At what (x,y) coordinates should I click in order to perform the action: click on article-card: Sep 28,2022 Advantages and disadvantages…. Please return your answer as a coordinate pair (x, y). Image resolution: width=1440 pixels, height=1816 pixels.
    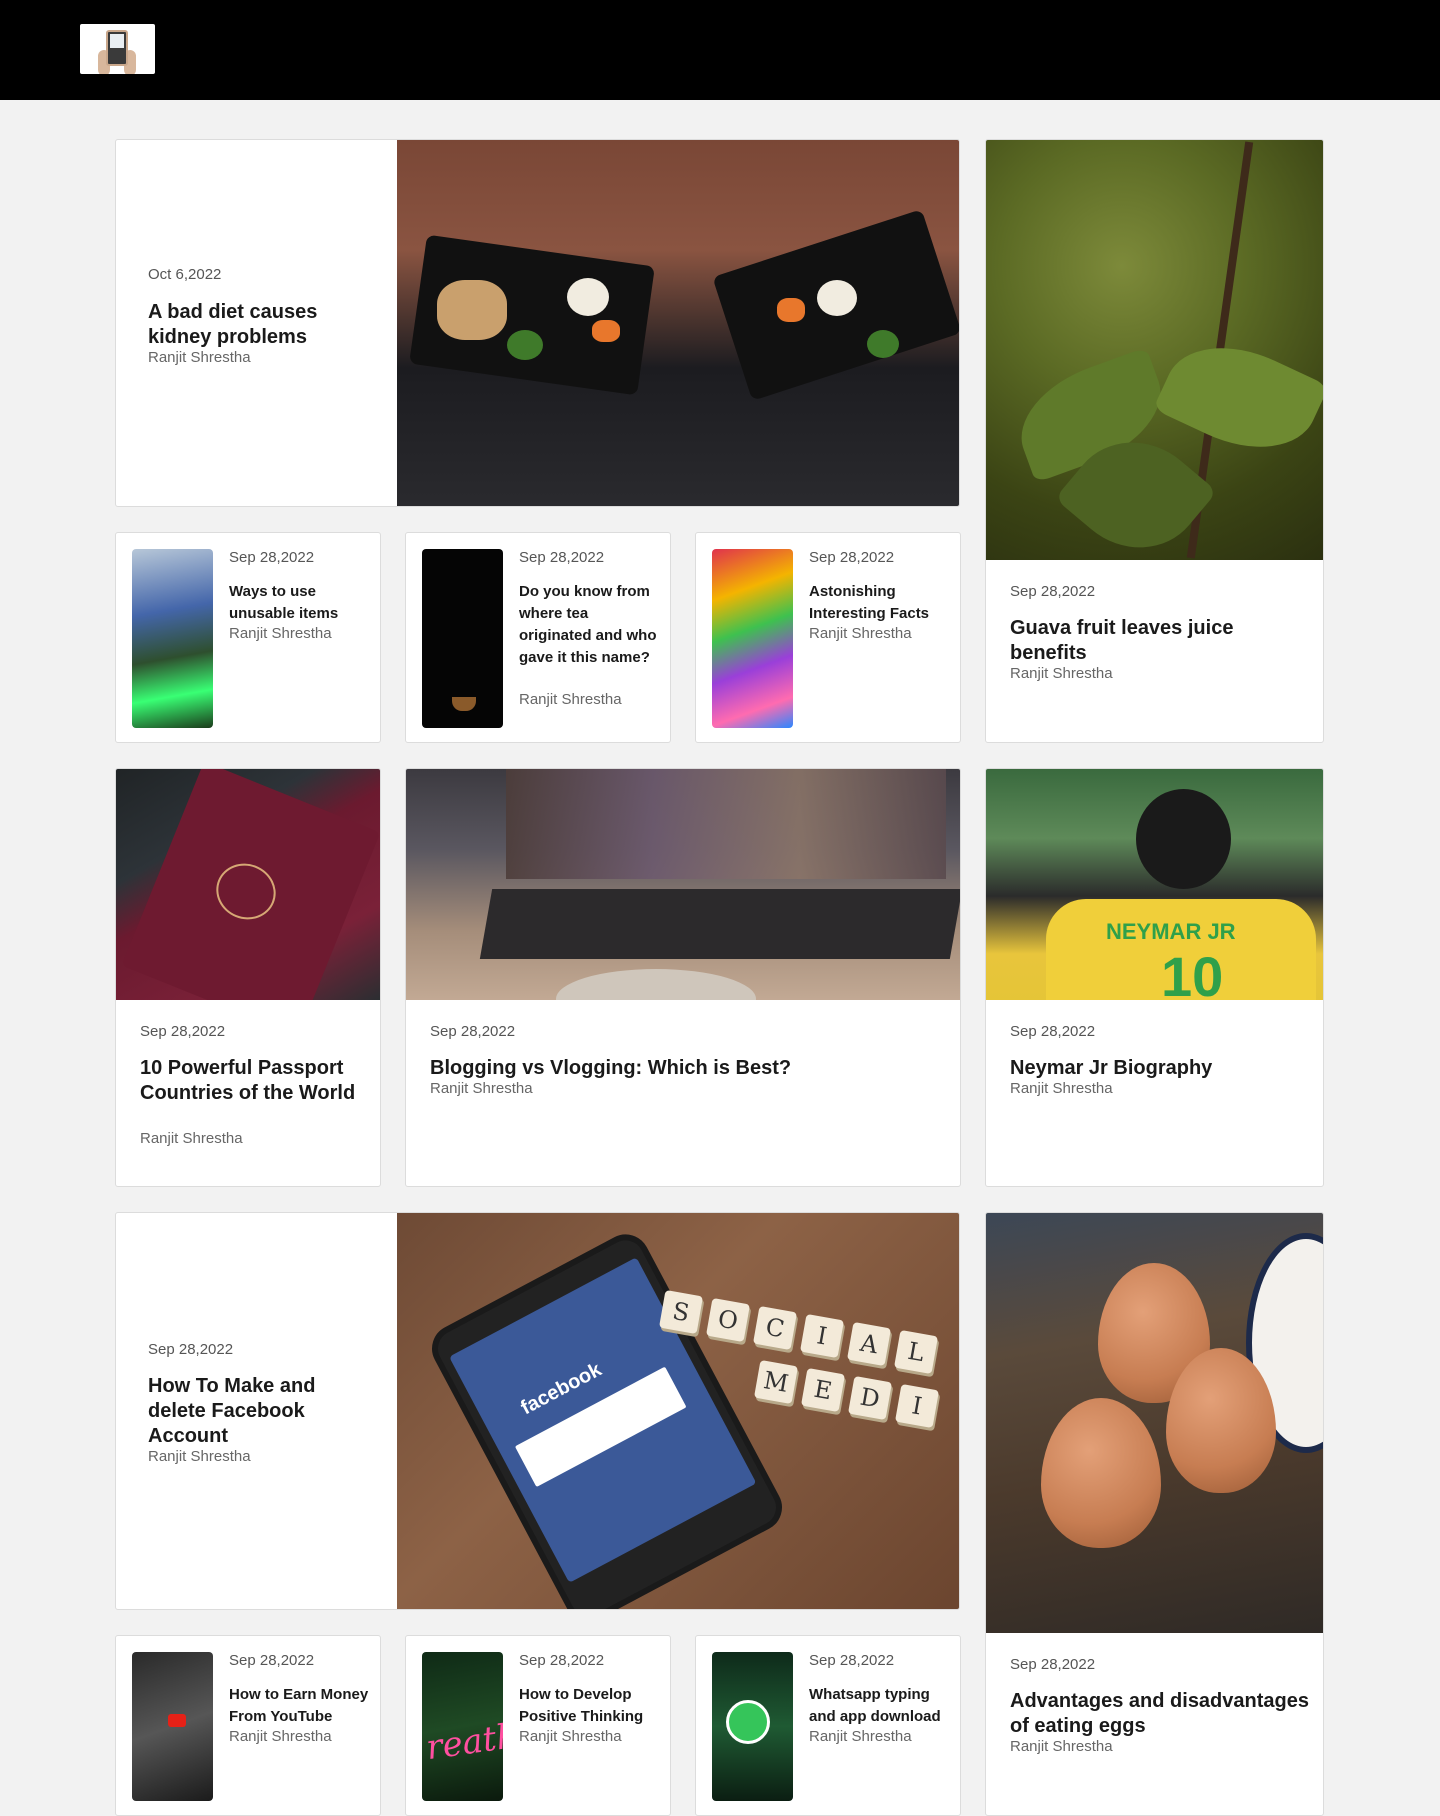
    Looking at the image, I should click on (1154, 1514).